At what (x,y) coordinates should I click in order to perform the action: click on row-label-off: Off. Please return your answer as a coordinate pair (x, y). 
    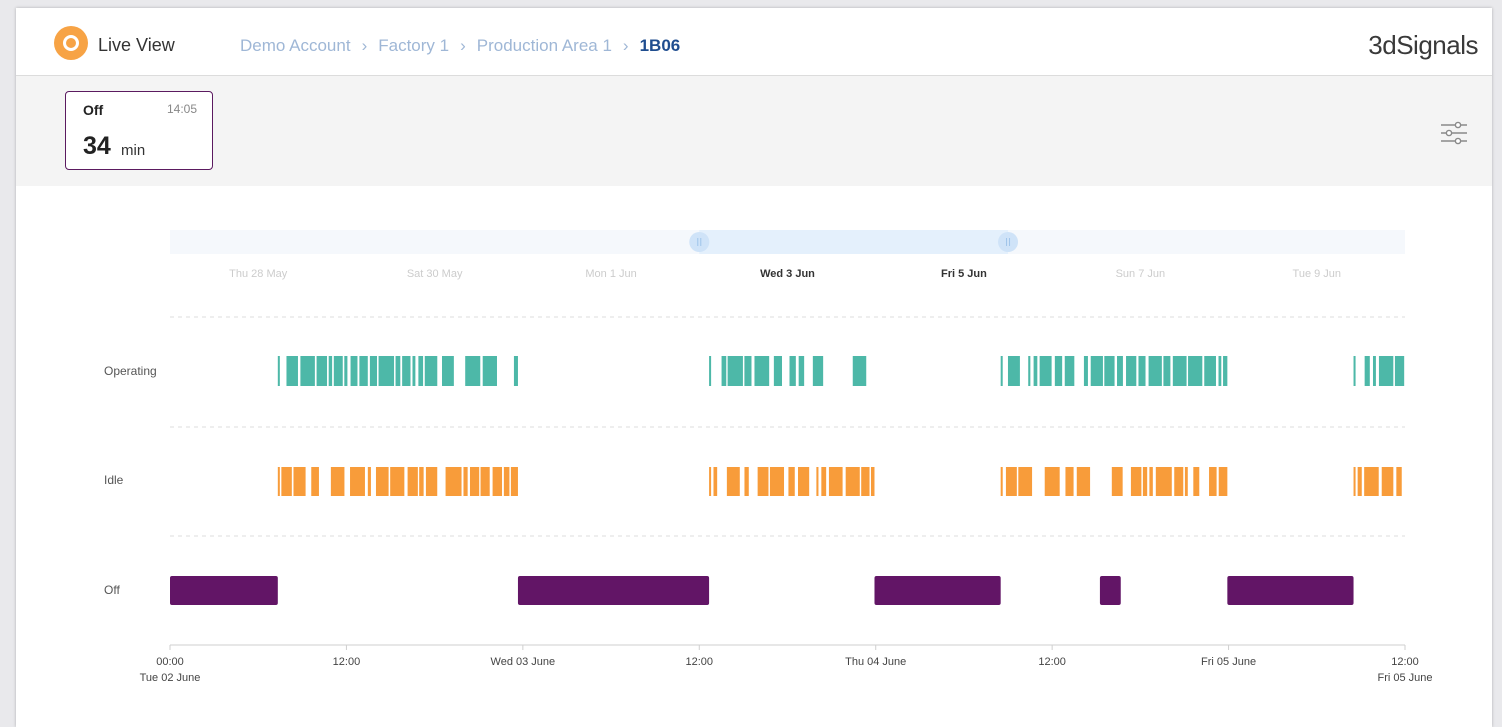
    Looking at the image, I should click on (112, 590).